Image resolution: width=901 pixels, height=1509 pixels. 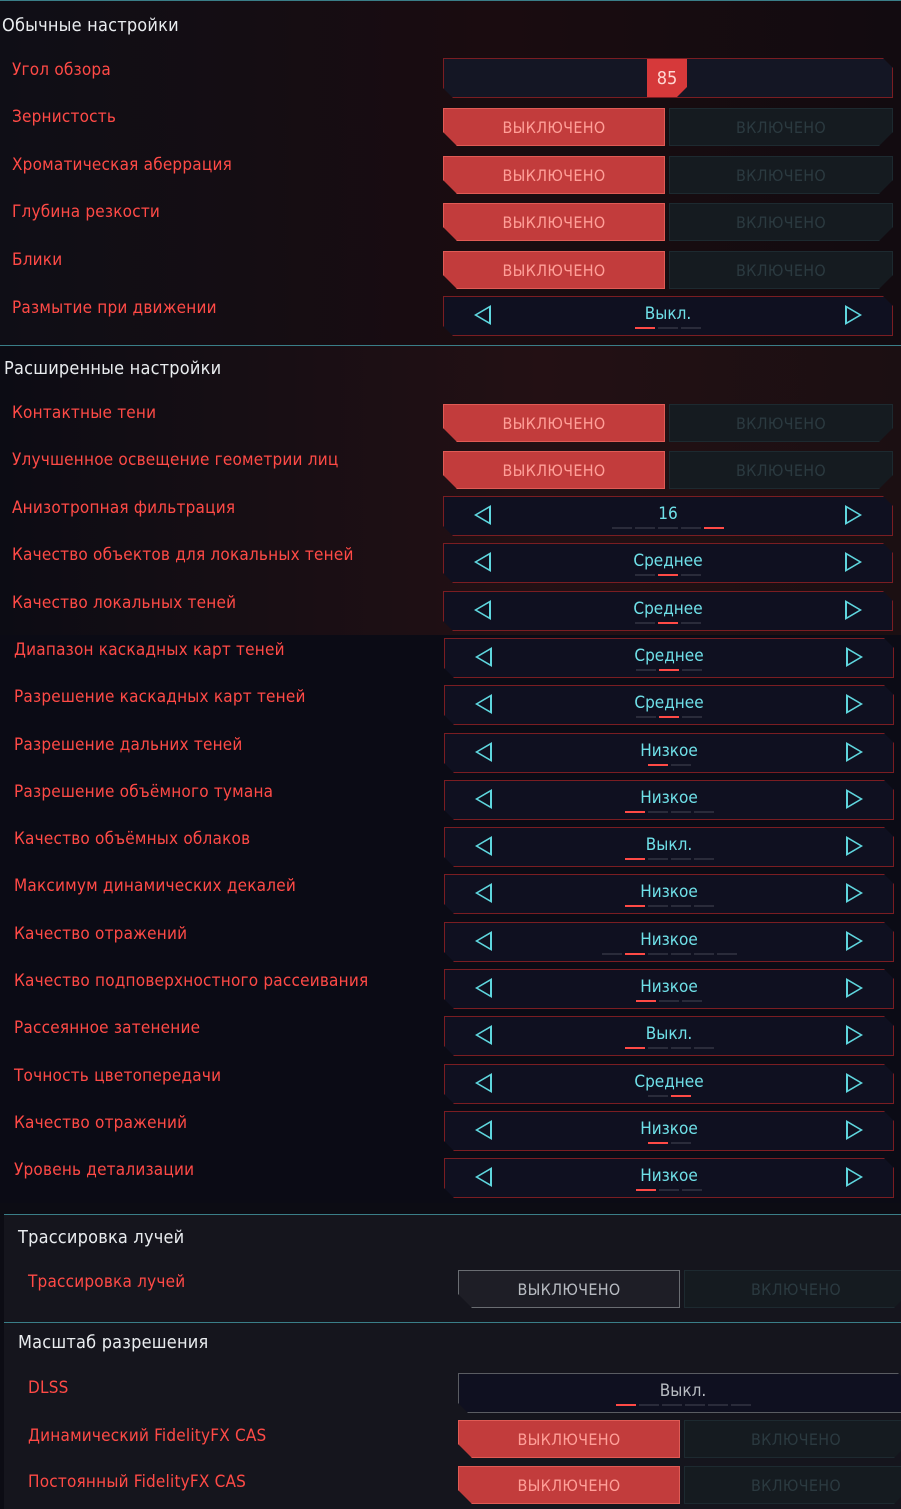 What do you see at coordinates (160, 697) in the screenshot?
I see `setting-label: Разрешение каскадных карт теней` at bounding box center [160, 697].